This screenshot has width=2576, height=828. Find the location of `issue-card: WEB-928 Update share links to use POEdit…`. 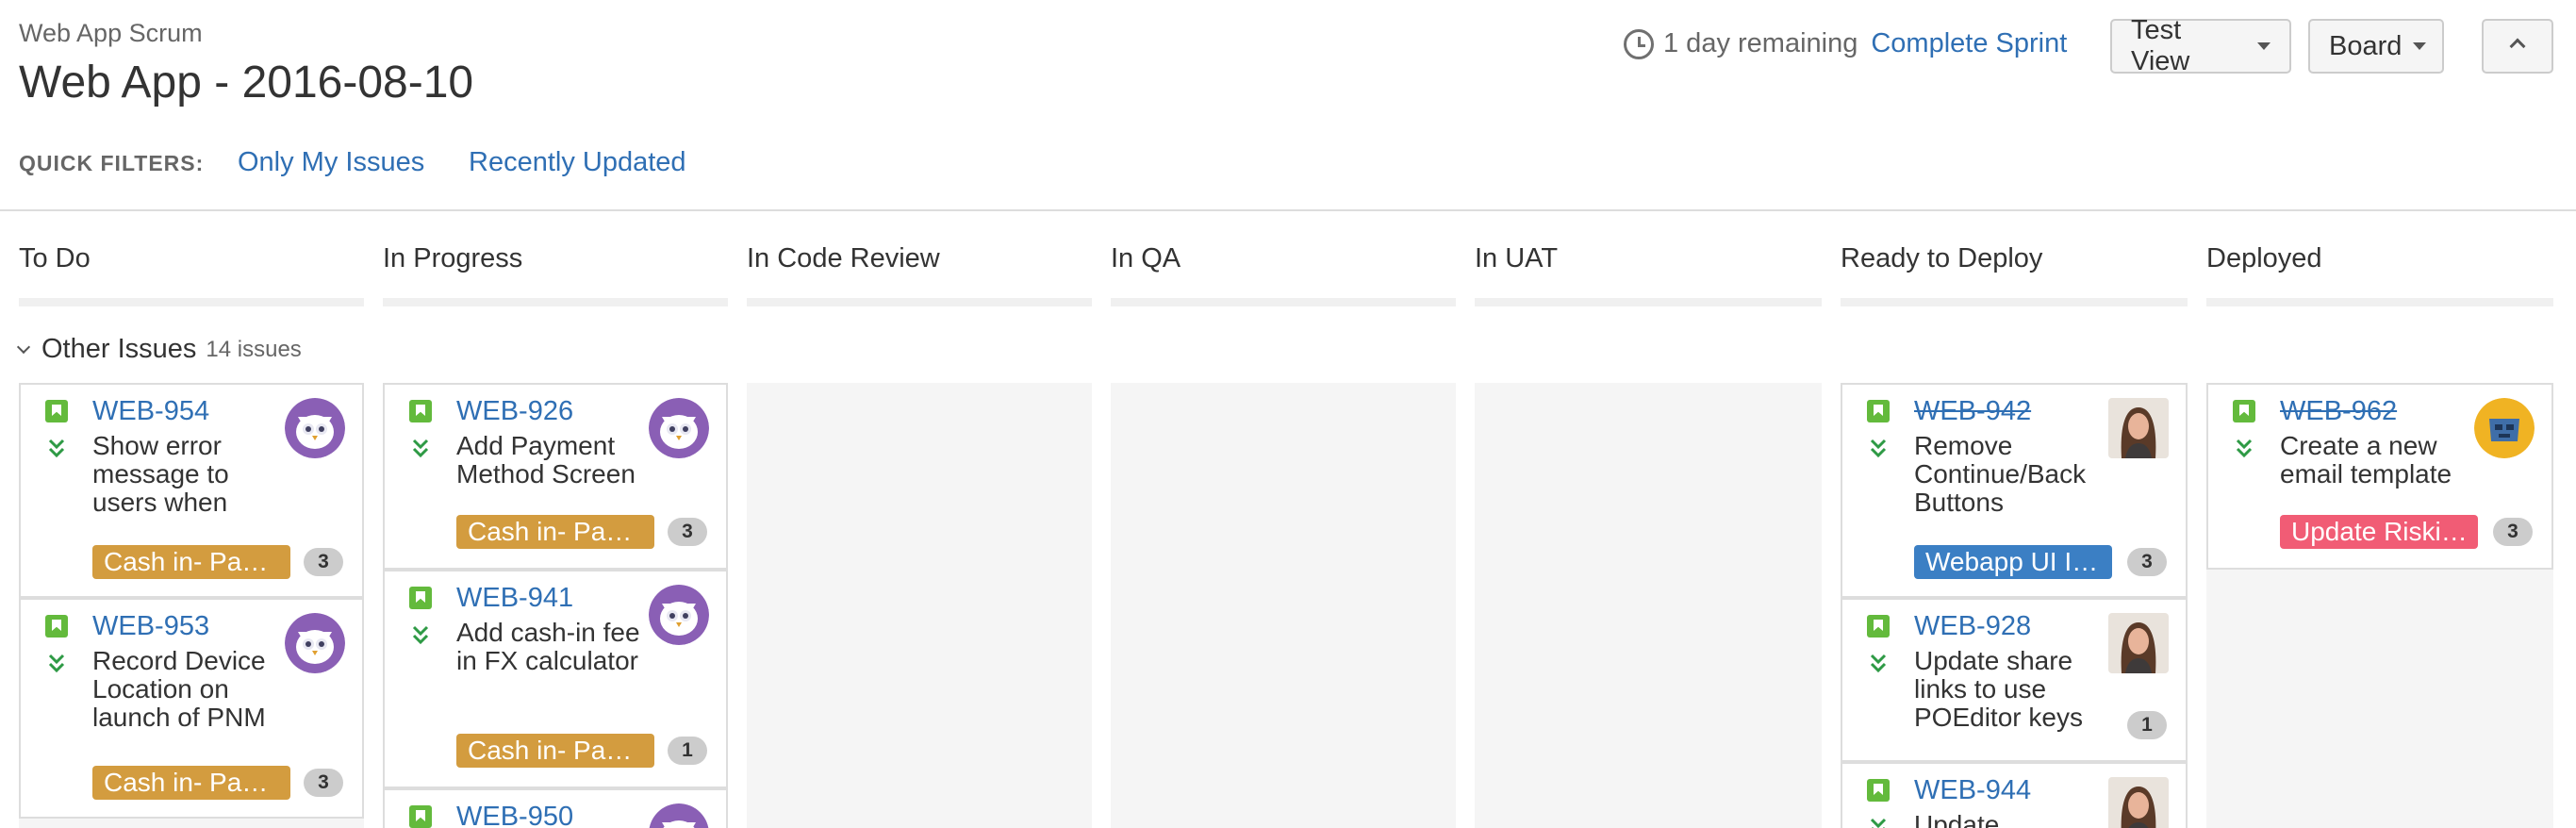

issue-card: WEB-928 Update share links to use POEdit… is located at coordinates (2014, 680).